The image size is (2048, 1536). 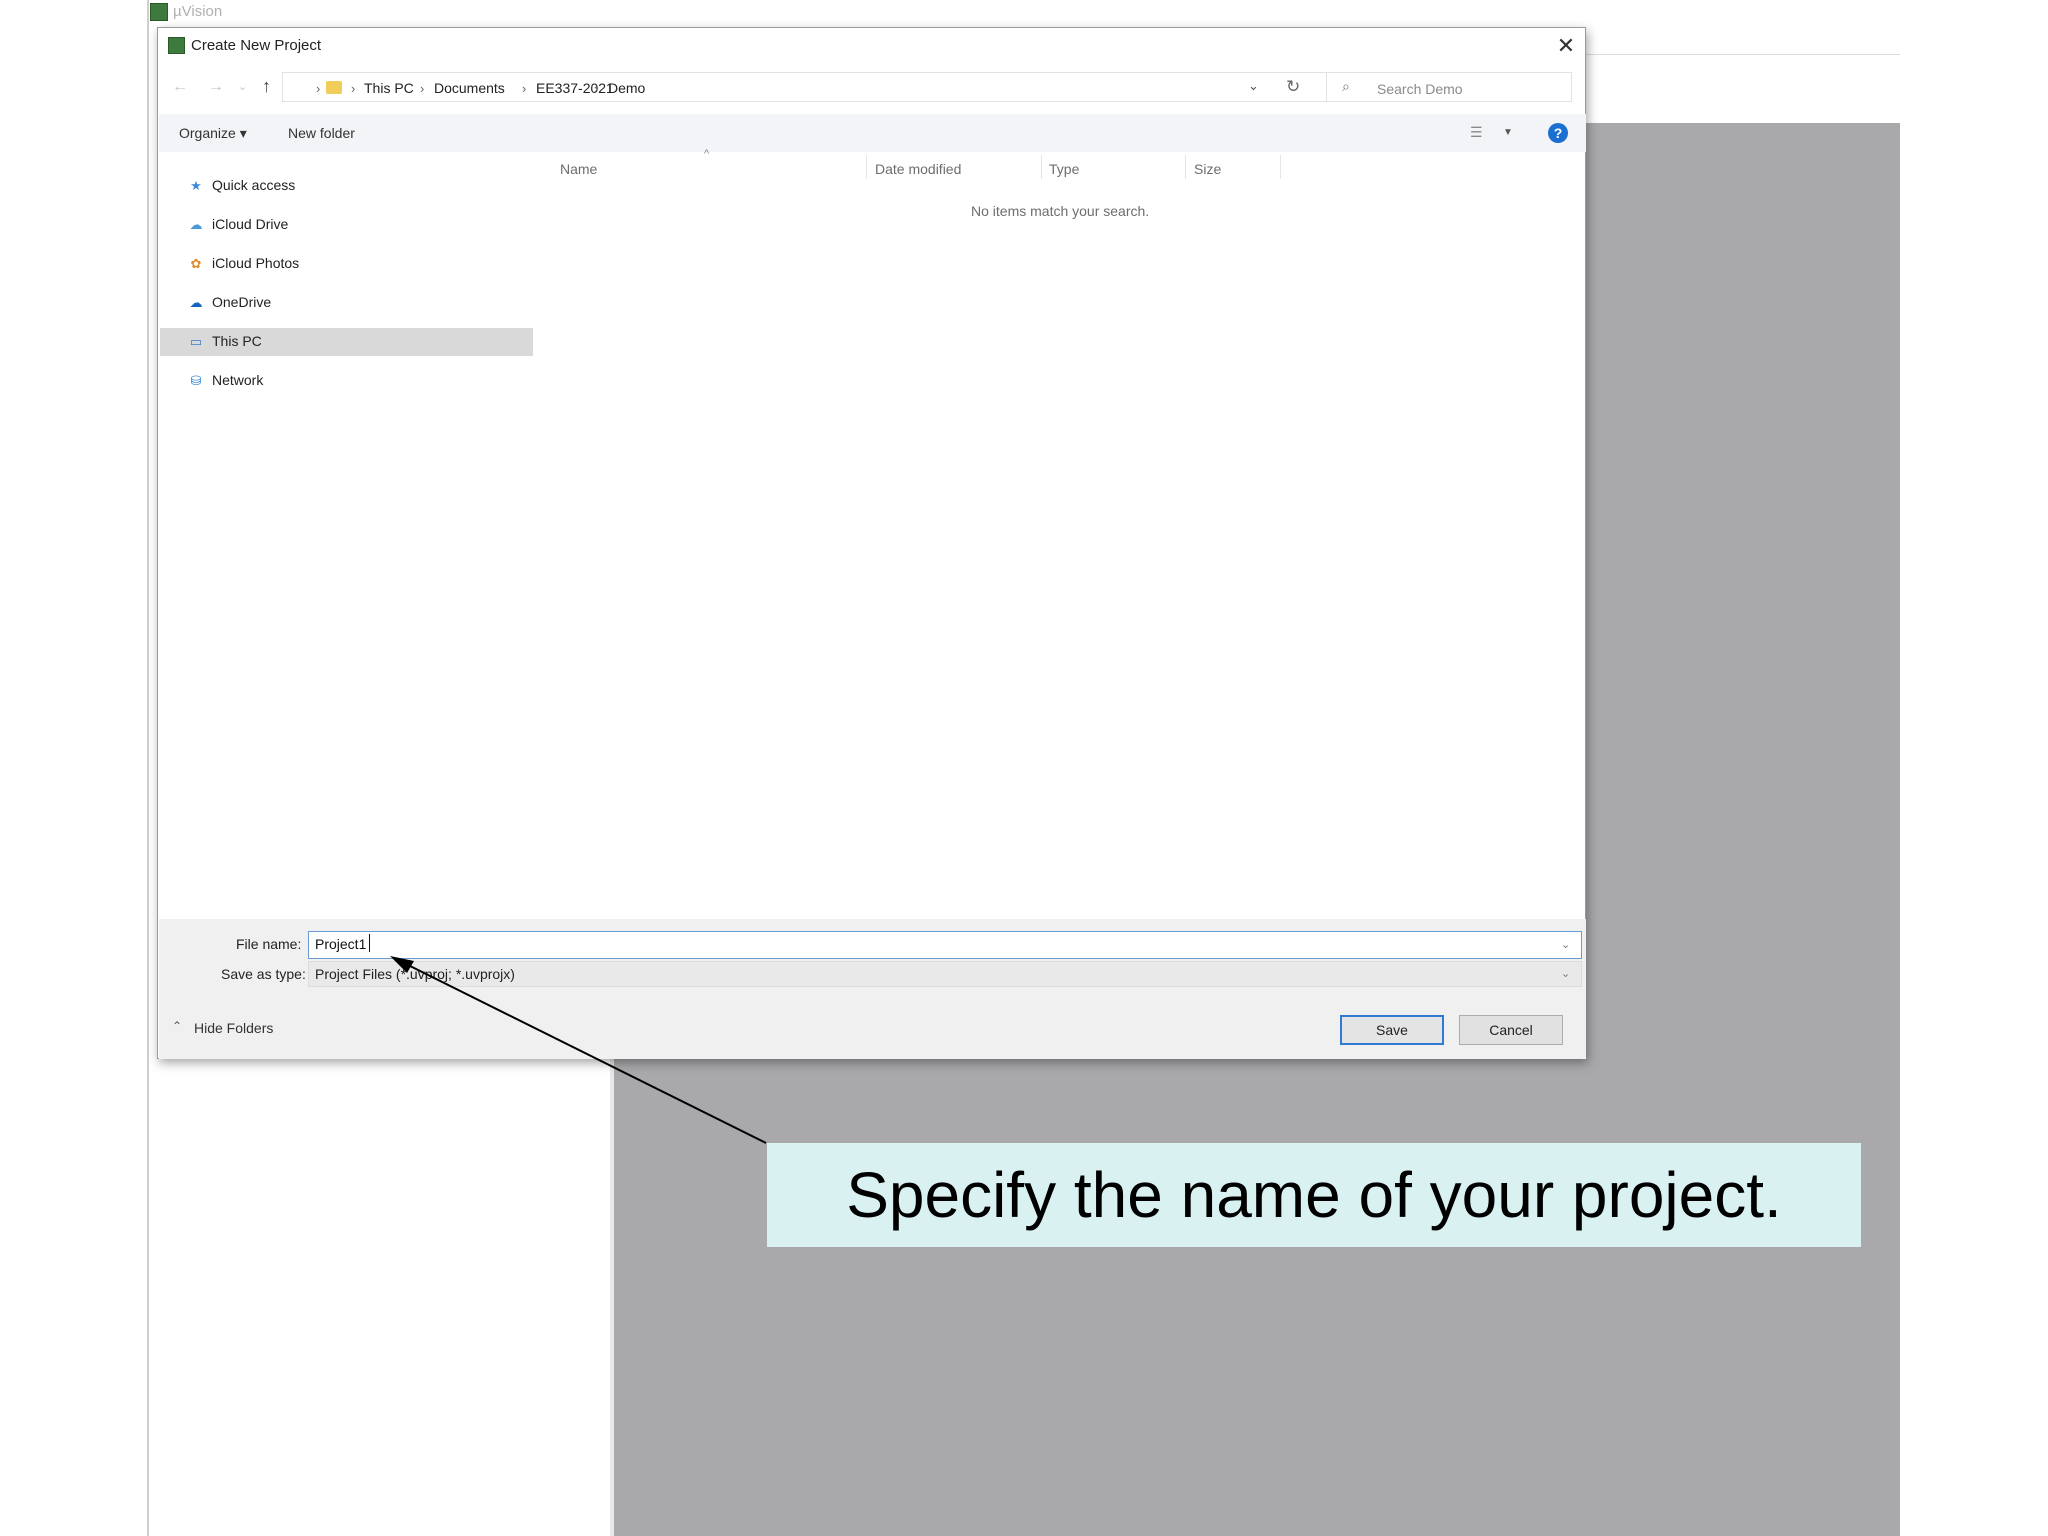 I want to click on nav-item-label: OneDrive, so click(x=242, y=302).